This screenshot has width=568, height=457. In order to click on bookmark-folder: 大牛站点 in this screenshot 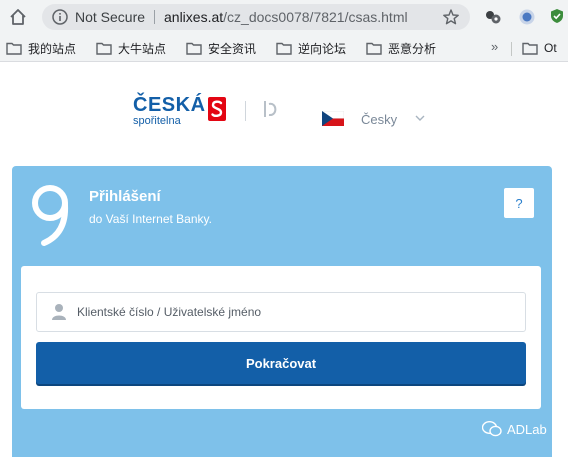, I will do `click(131, 48)`.